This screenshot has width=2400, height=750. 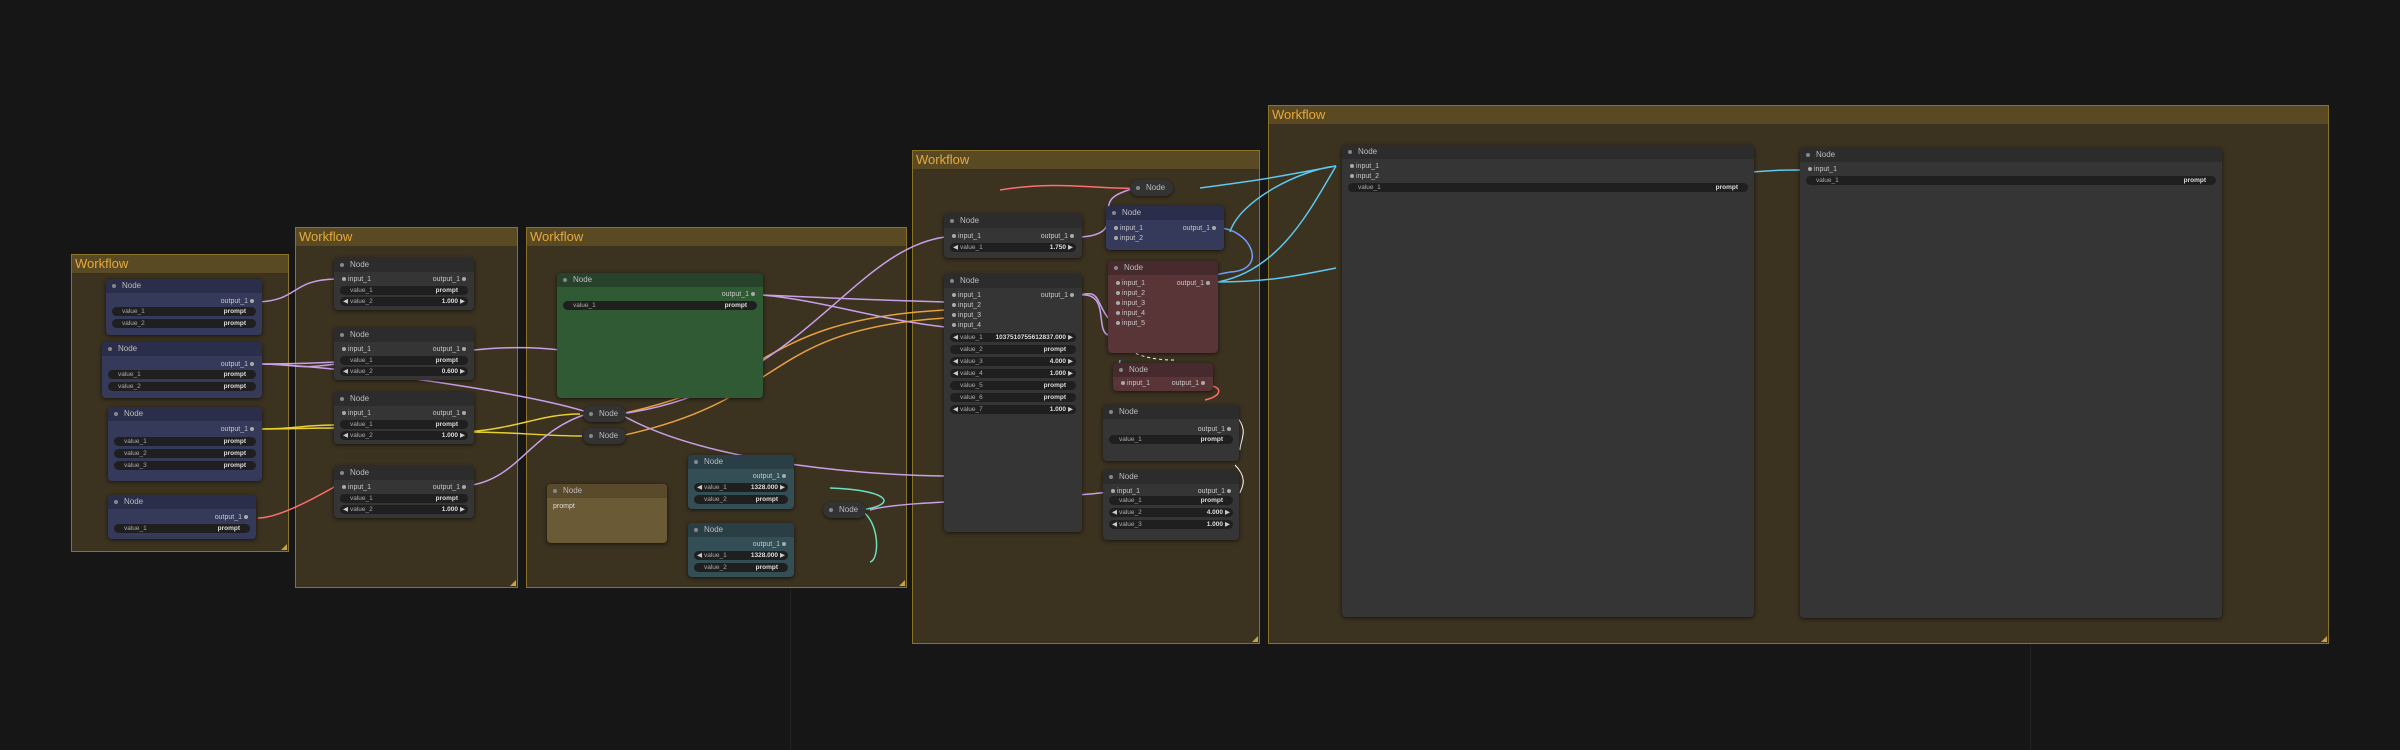 What do you see at coordinates (1013, 337) in the screenshot?
I see `number-widget: ◀ value_1 1037510755612837.000 ▶` at bounding box center [1013, 337].